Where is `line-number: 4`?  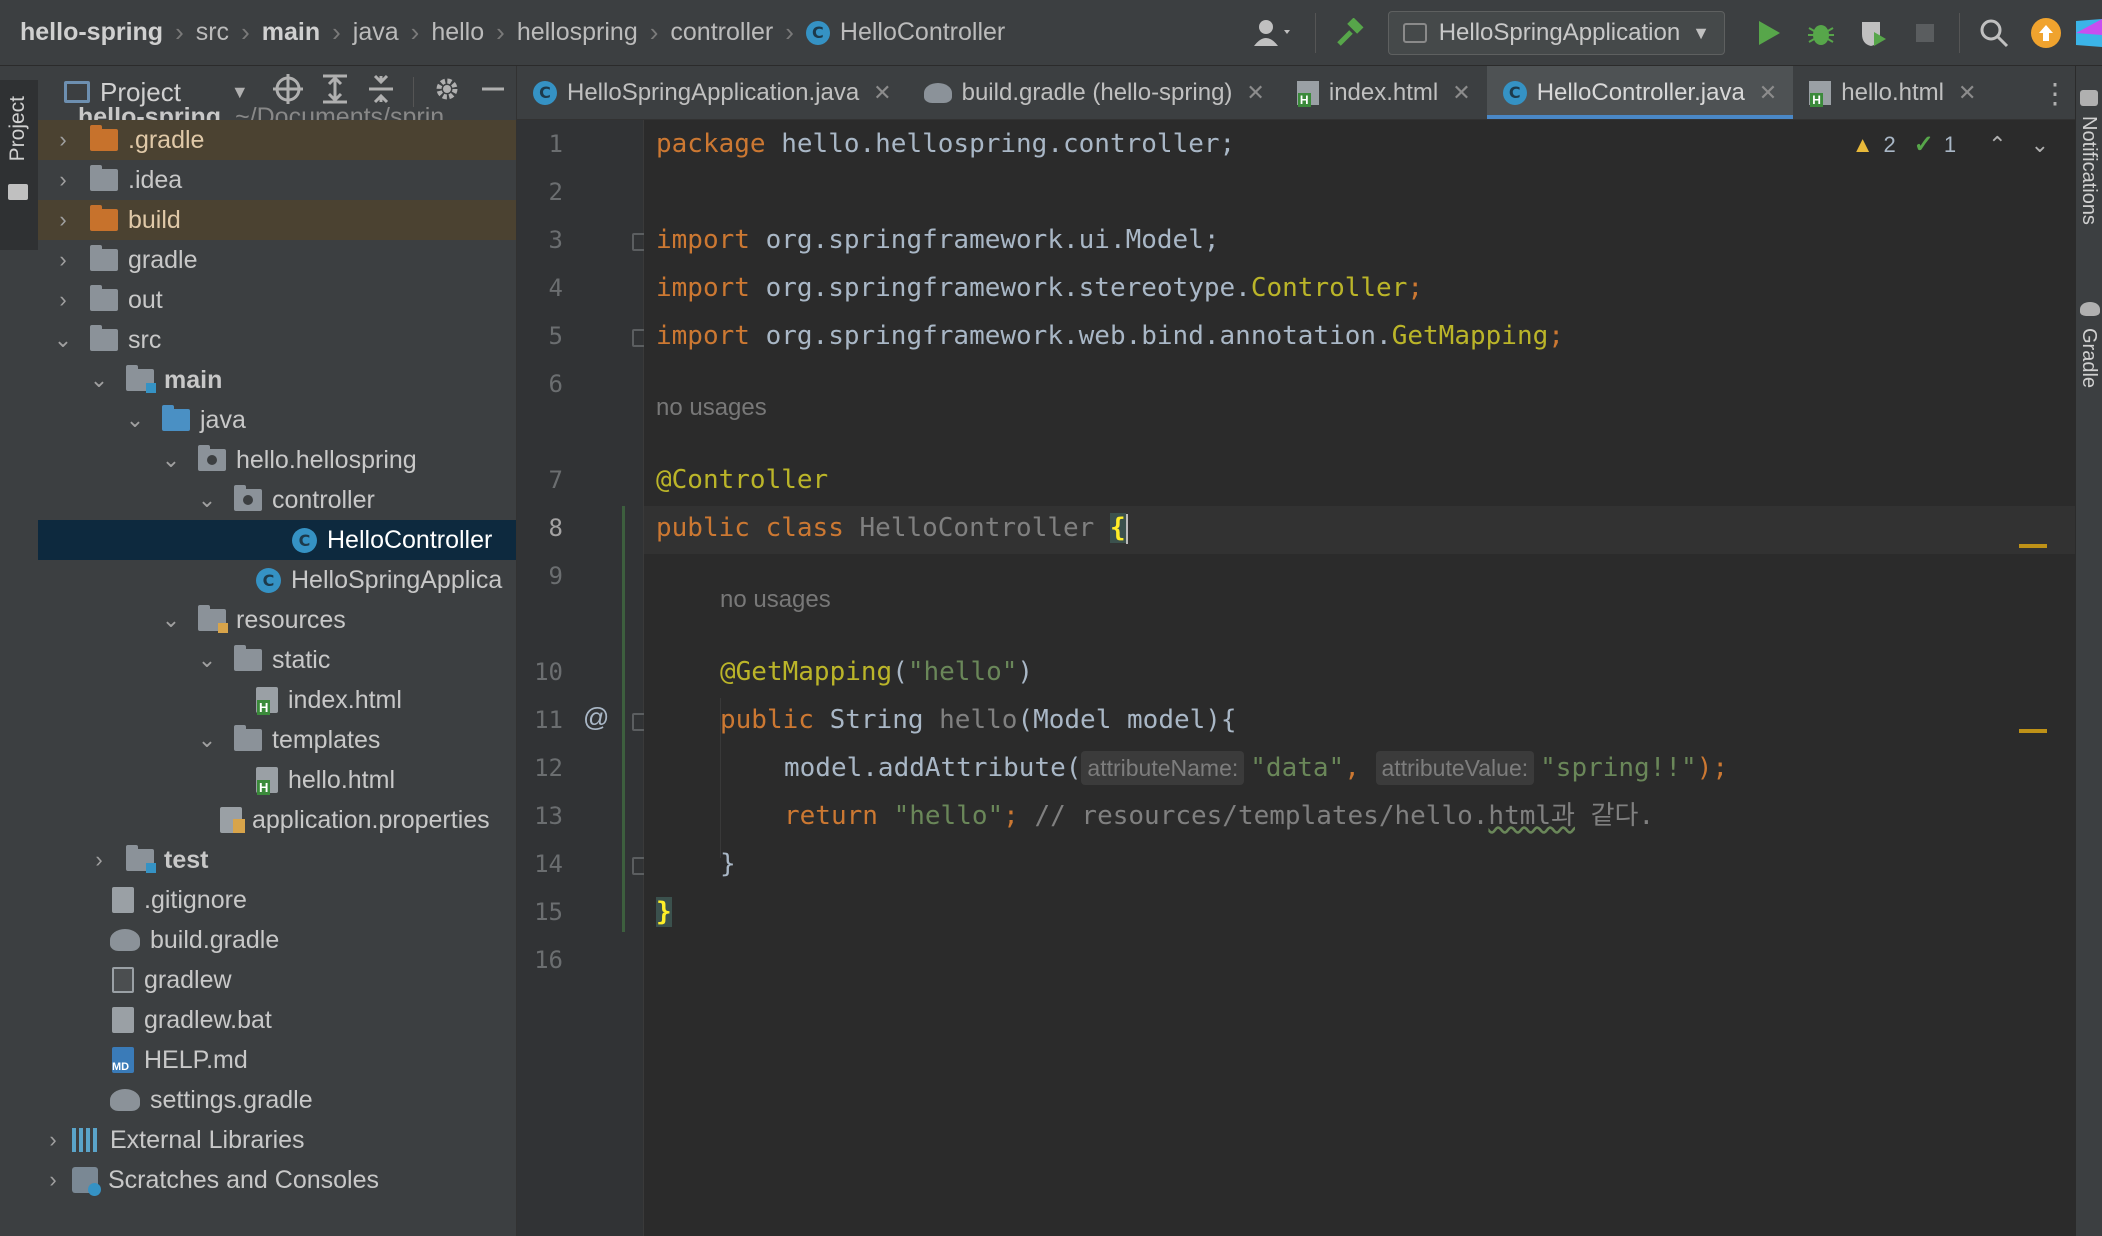 line-number: 4 is located at coordinates (555, 288).